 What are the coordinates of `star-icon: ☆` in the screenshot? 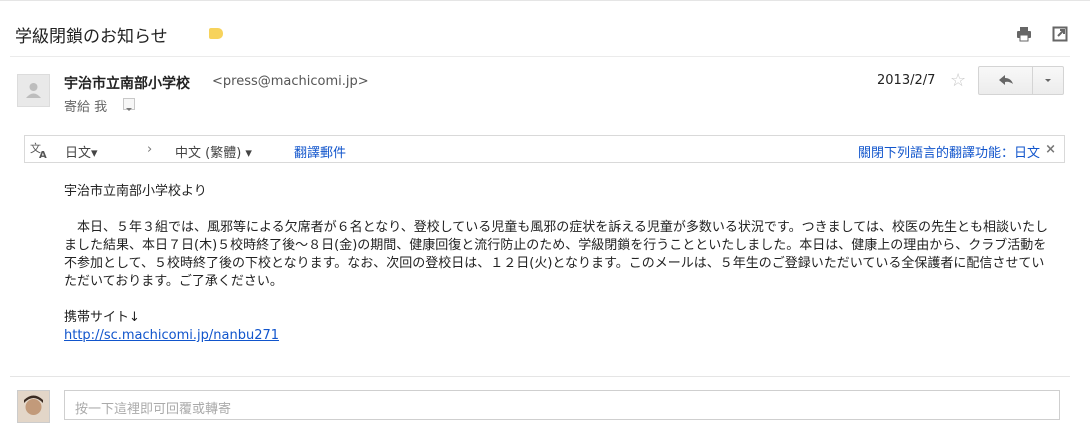 It's located at (958, 80).